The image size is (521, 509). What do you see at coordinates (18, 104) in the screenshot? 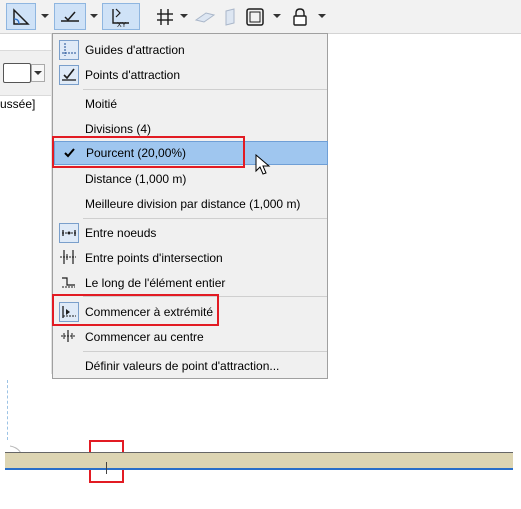
I see `story-label: ussée]` at bounding box center [18, 104].